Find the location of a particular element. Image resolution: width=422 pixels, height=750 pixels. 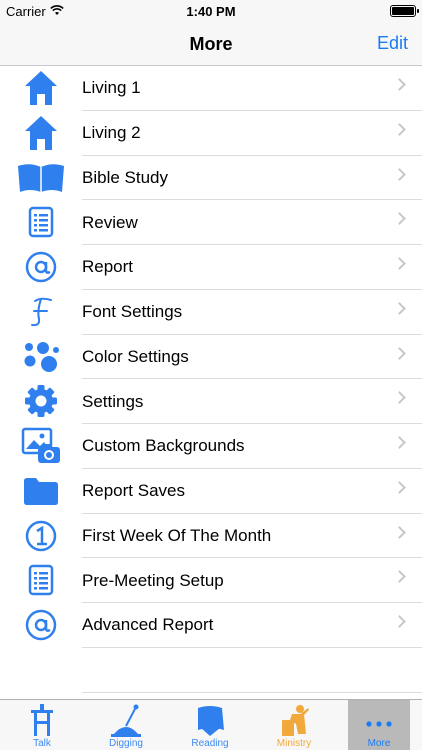

photo-camera-icon is located at coordinates (41, 446).